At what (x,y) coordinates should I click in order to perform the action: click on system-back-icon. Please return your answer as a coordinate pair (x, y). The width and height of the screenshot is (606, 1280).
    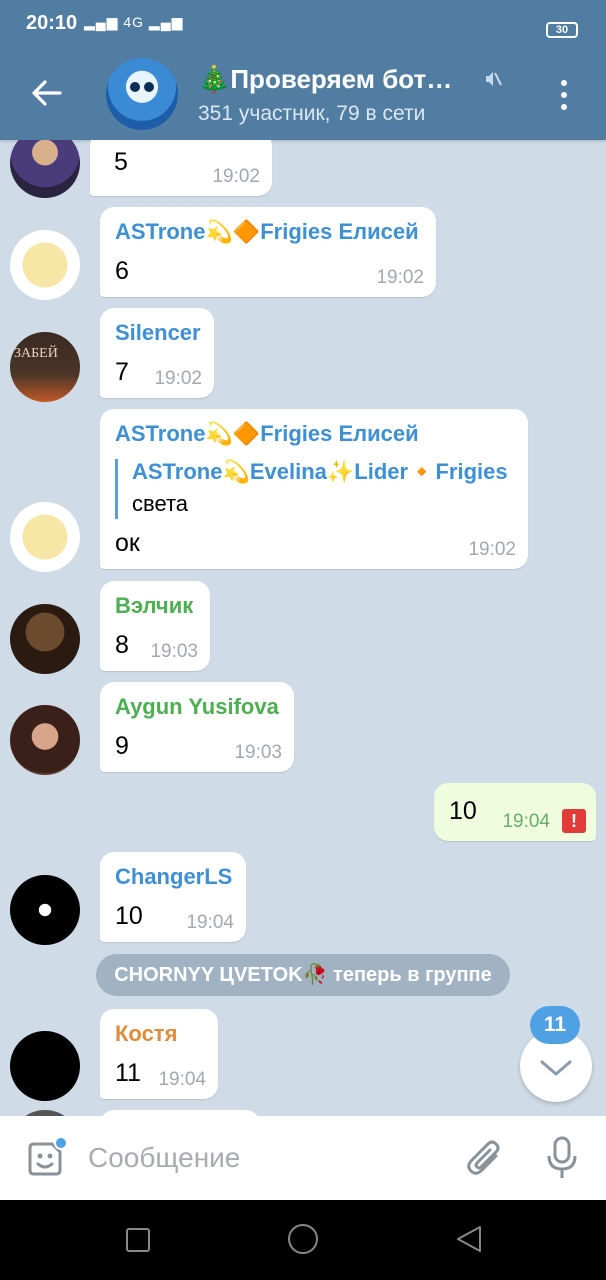
    Looking at the image, I should click on (469, 1239).